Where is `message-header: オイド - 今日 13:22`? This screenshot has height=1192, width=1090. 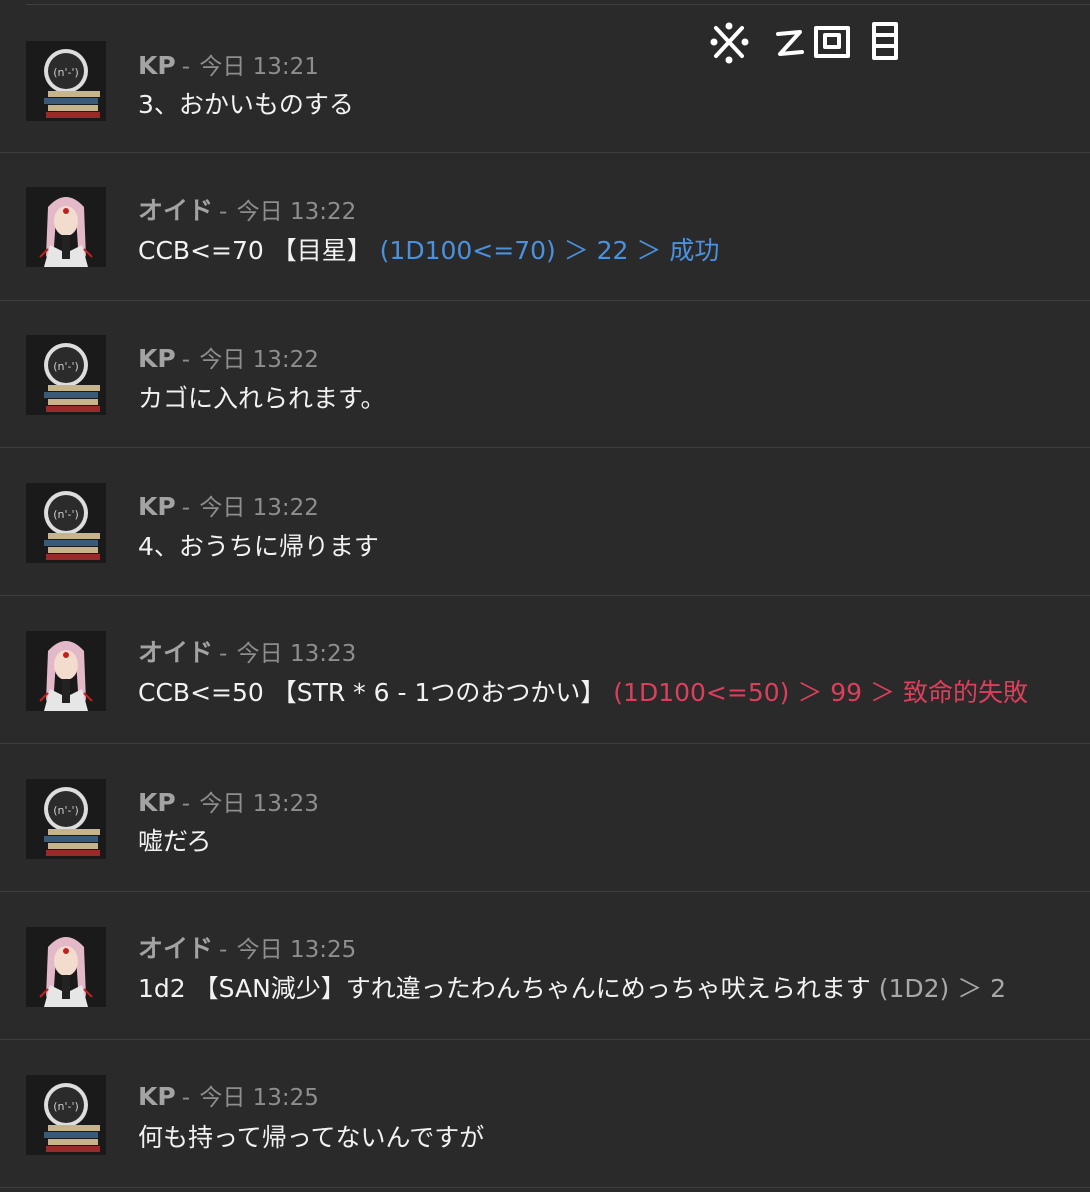 message-header: オイド - 今日 13:22 is located at coordinates (247, 209).